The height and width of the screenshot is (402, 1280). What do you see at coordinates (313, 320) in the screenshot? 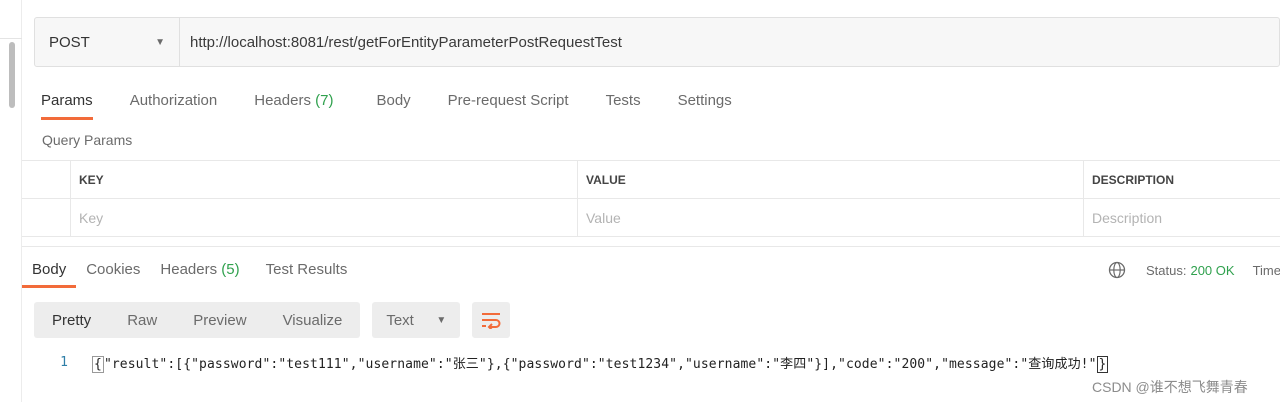
I see `view-visualize-button: Visualize` at bounding box center [313, 320].